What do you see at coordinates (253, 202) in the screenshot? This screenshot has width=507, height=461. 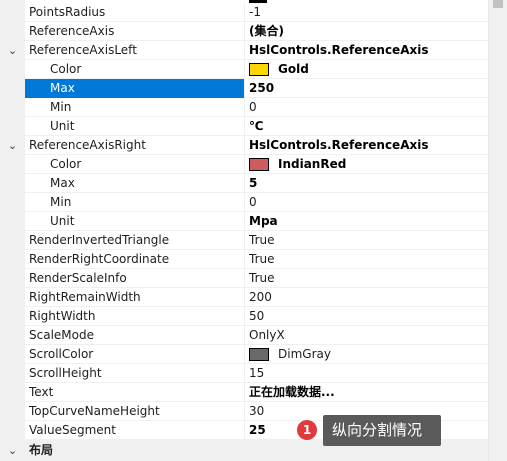 I see `property-value-text: 0` at bounding box center [253, 202].